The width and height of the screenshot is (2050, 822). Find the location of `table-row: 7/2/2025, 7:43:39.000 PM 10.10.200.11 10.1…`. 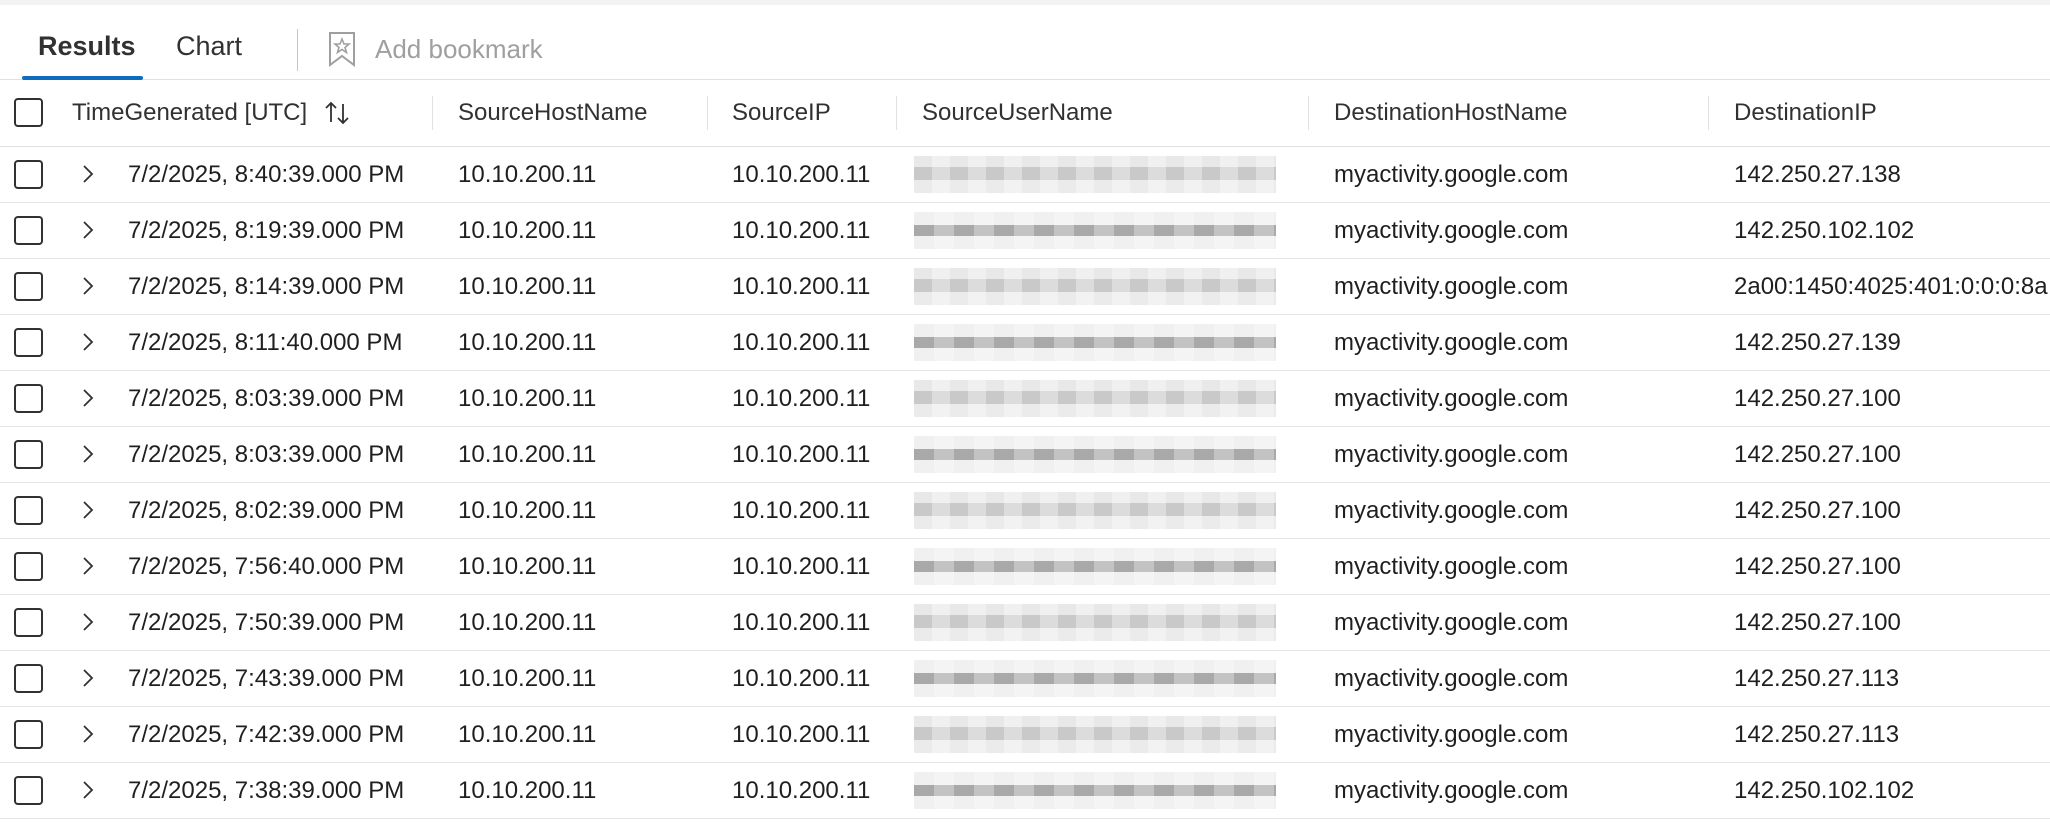

table-row: 7/2/2025, 7:43:39.000 PM 10.10.200.11 10.1… is located at coordinates (1025, 679).